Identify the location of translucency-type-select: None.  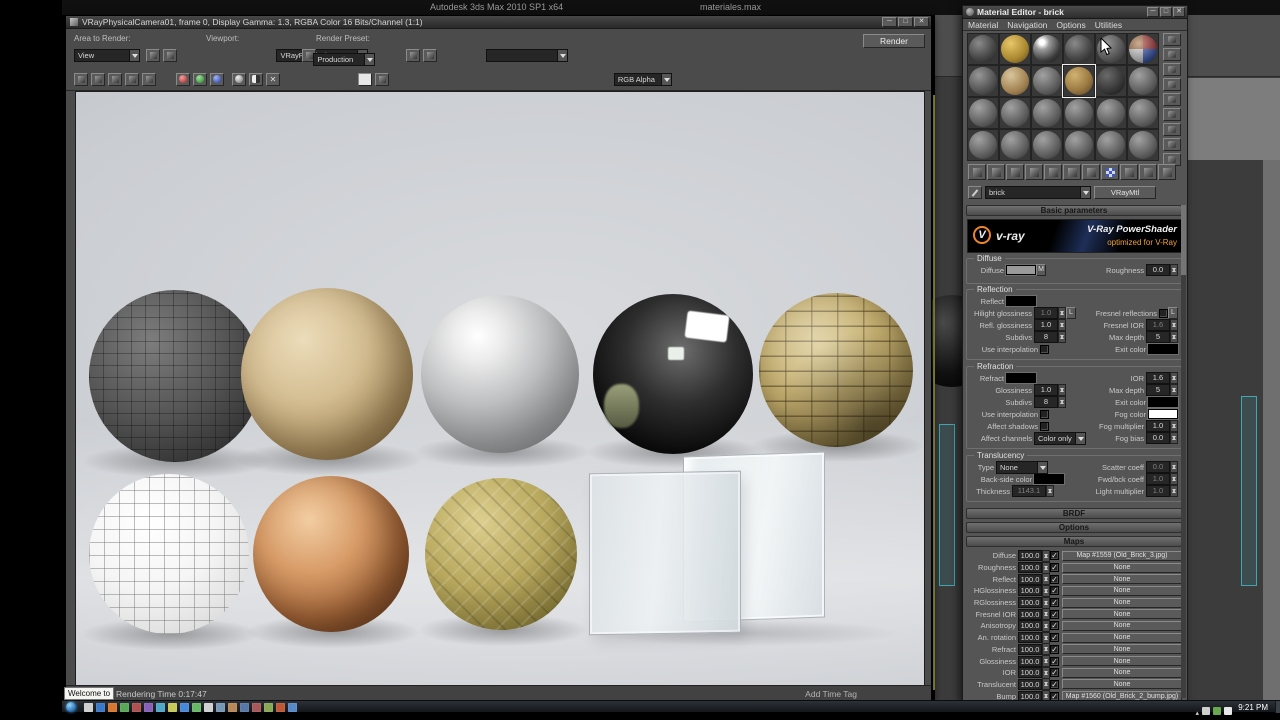
(1022, 467).